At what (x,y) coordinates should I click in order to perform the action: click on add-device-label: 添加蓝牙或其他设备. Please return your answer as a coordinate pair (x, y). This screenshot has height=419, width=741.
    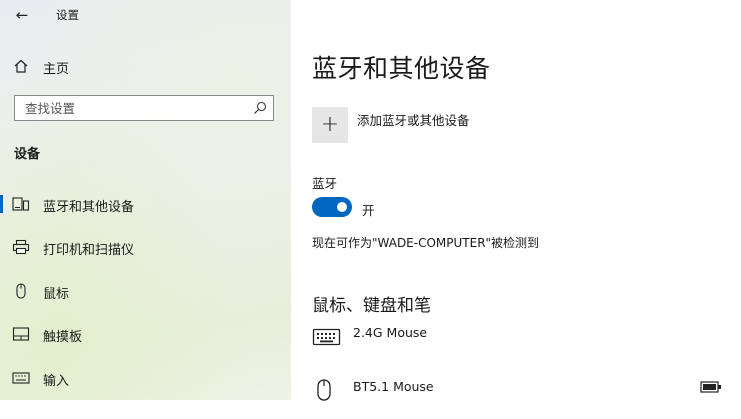
    Looking at the image, I should click on (413, 119).